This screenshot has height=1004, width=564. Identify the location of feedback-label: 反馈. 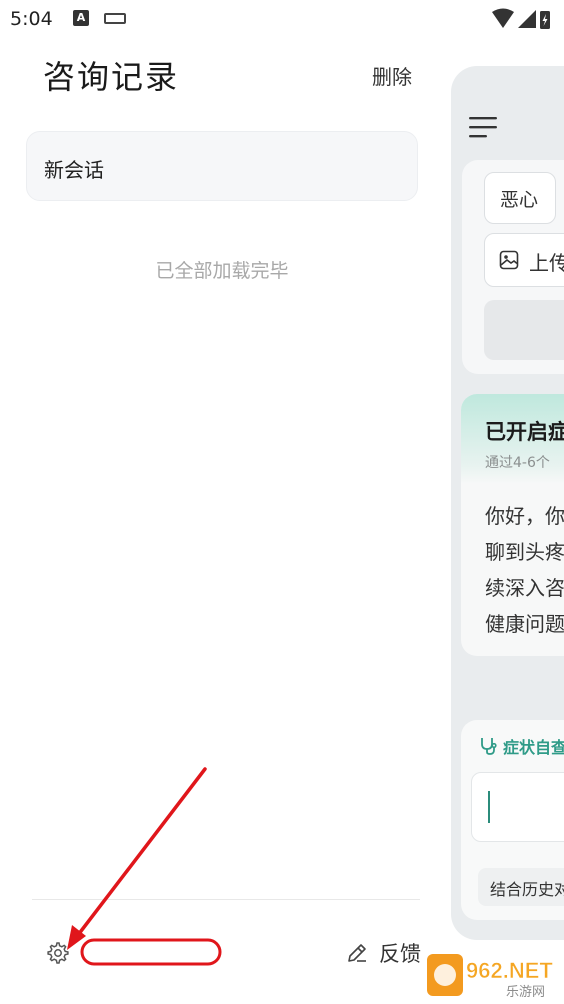
(400, 954).